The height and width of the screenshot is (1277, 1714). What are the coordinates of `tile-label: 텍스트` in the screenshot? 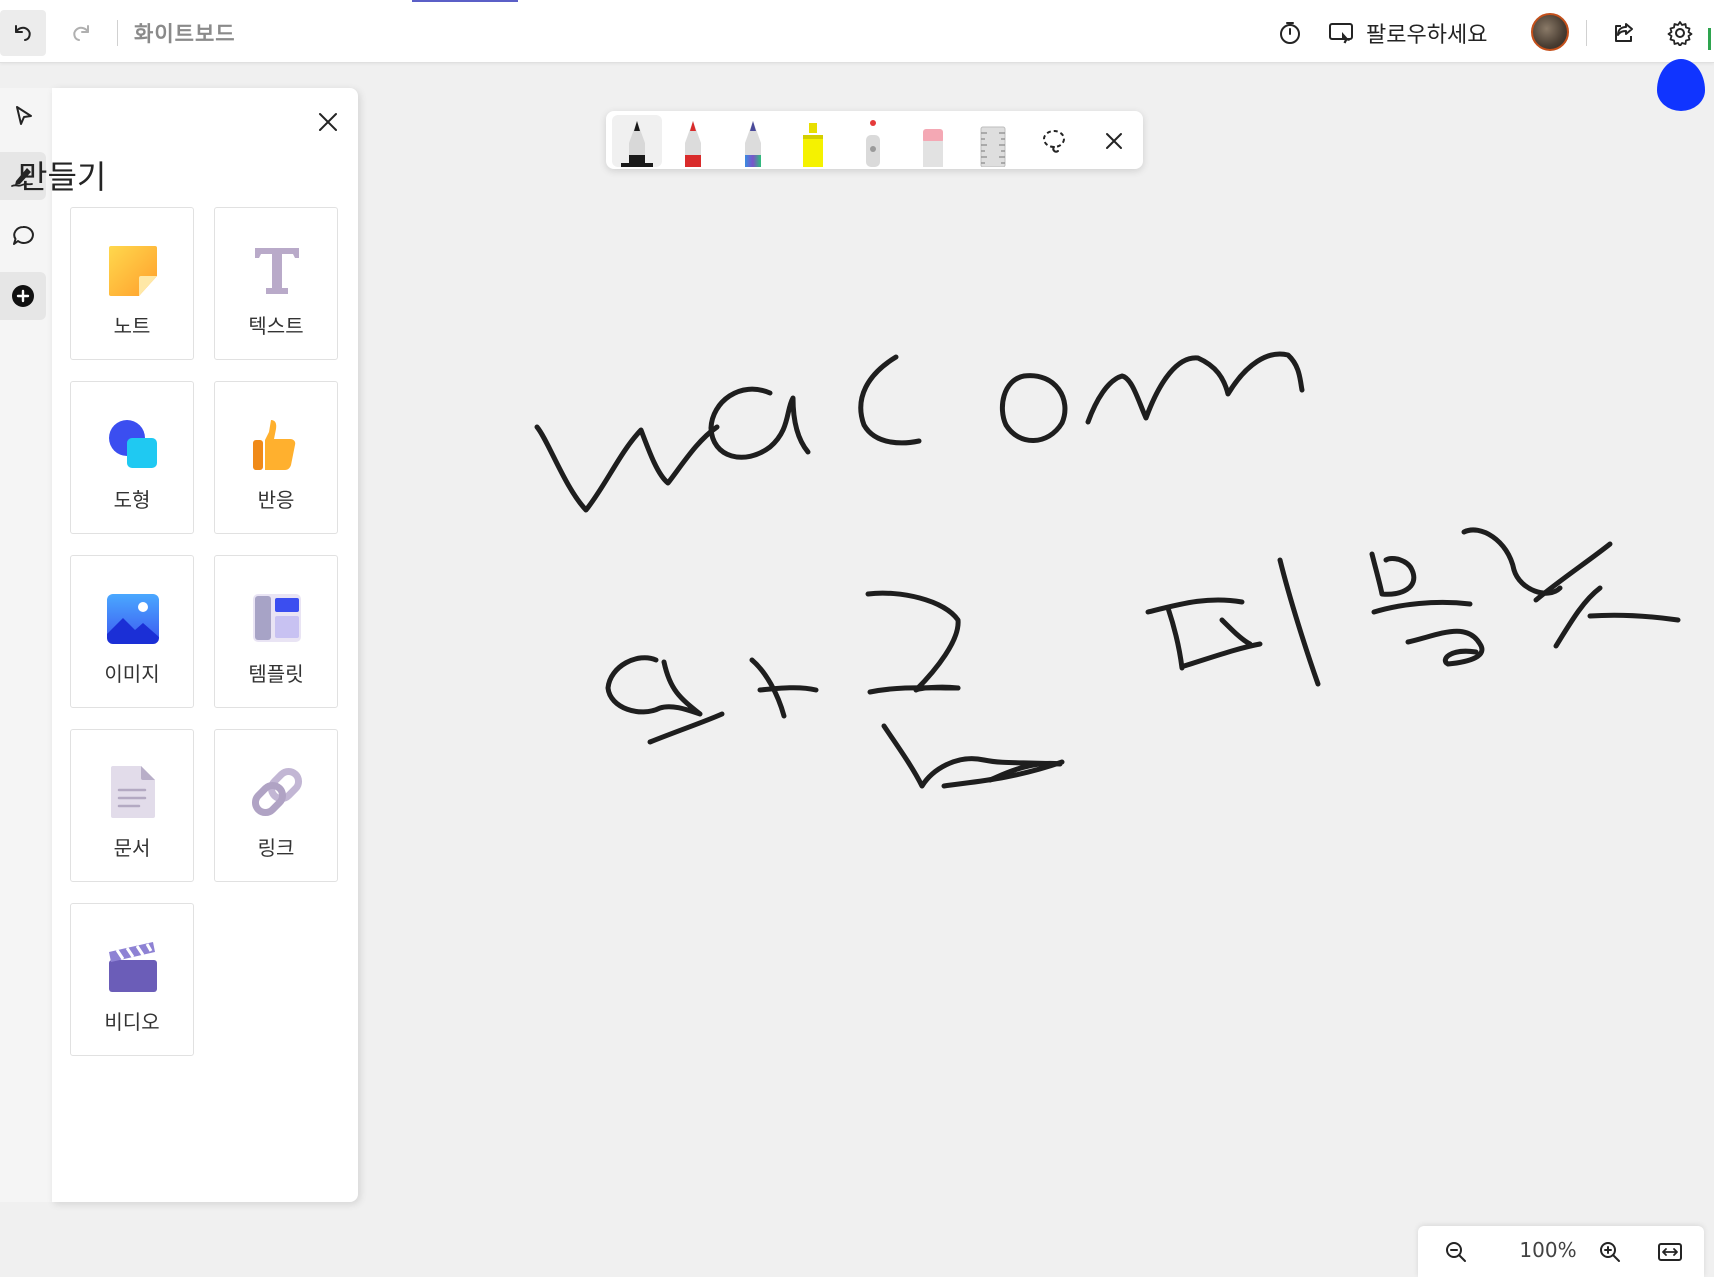 It's located at (276, 326).